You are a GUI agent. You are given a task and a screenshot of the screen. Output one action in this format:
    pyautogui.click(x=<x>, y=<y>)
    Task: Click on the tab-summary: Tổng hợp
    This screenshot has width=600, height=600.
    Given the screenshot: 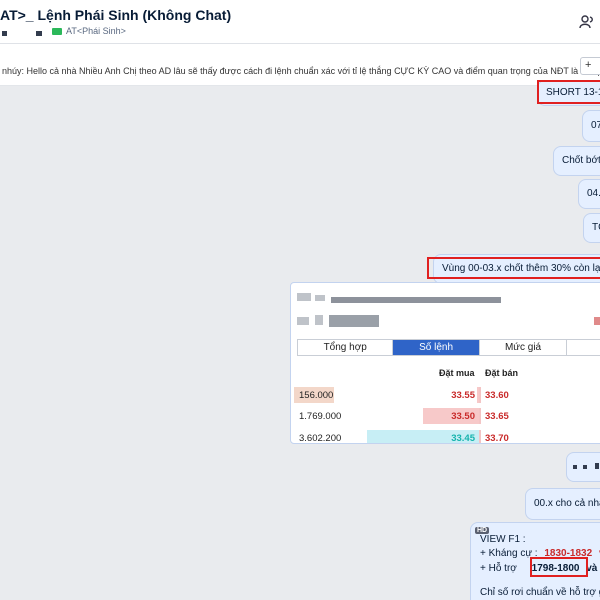 What is the action you would take?
    pyautogui.click(x=346, y=347)
    